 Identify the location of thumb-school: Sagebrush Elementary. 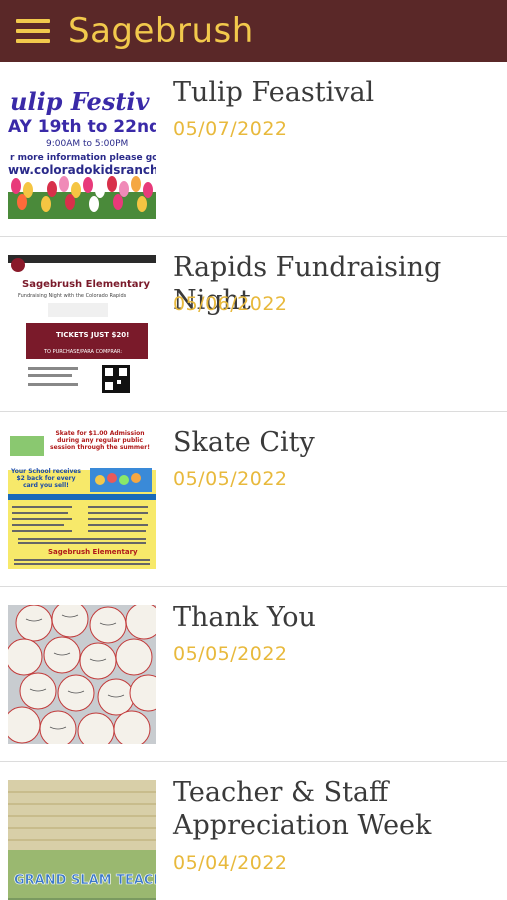
(86, 284).